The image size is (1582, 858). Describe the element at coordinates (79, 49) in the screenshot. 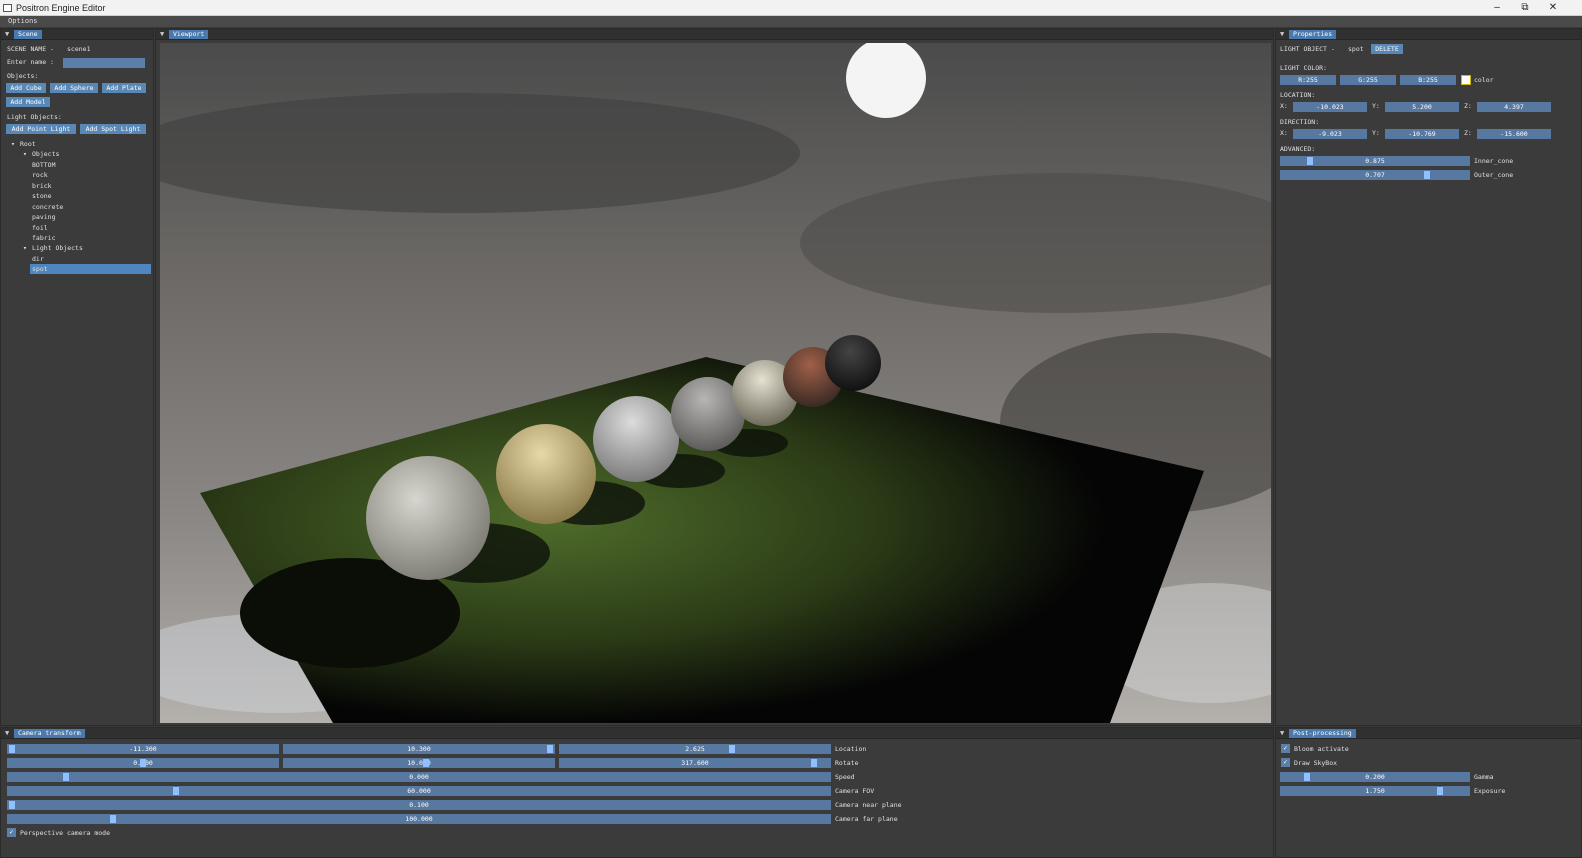

I see `scene-name-value: scene1` at that location.